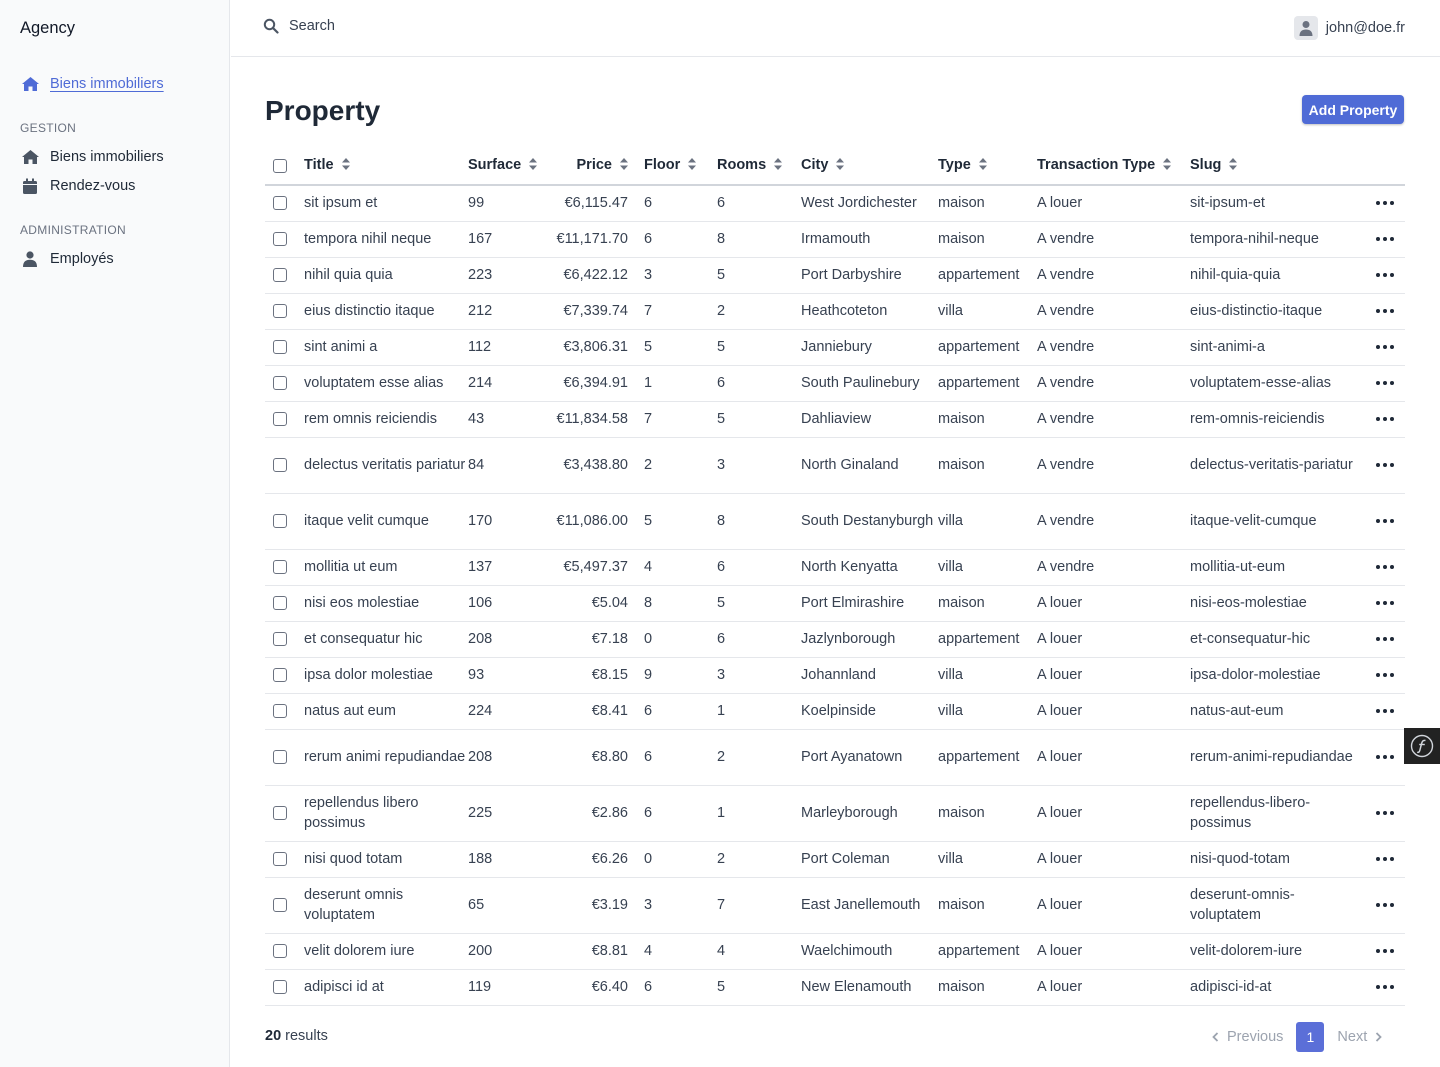 The image size is (1440, 1067). Describe the element at coordinates (648, 859) in the screenshot. I see `cell-floor: 0` at that location.